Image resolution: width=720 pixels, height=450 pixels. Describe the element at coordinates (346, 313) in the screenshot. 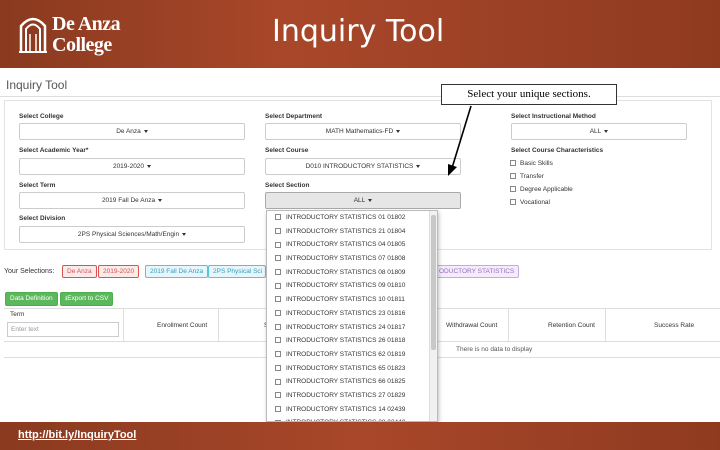

I see `section-option-label: INTRODUCTORY STATISTICS 23 01816` at that location.